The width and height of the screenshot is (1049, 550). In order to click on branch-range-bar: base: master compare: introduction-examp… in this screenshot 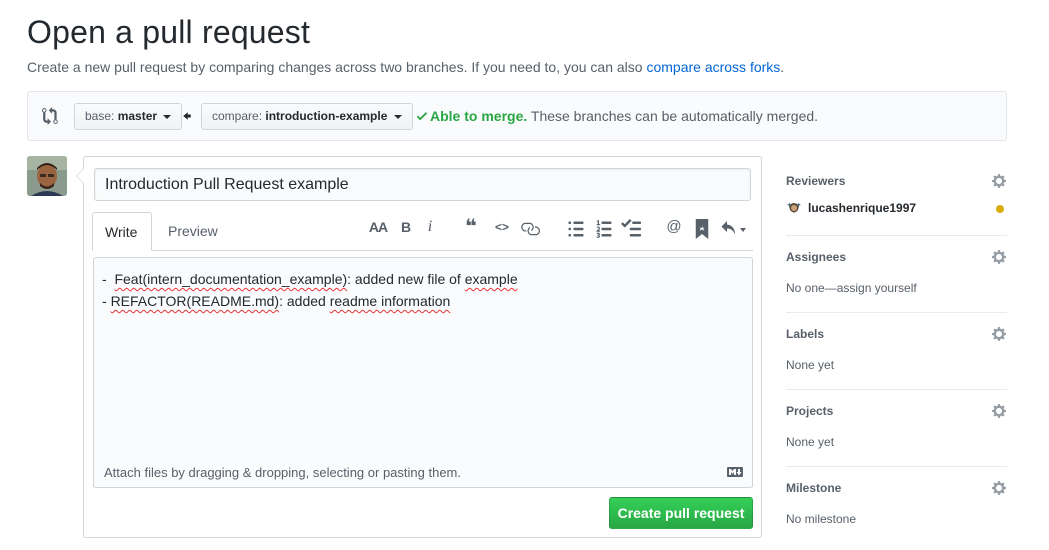, I will do `click(517, 116)`.